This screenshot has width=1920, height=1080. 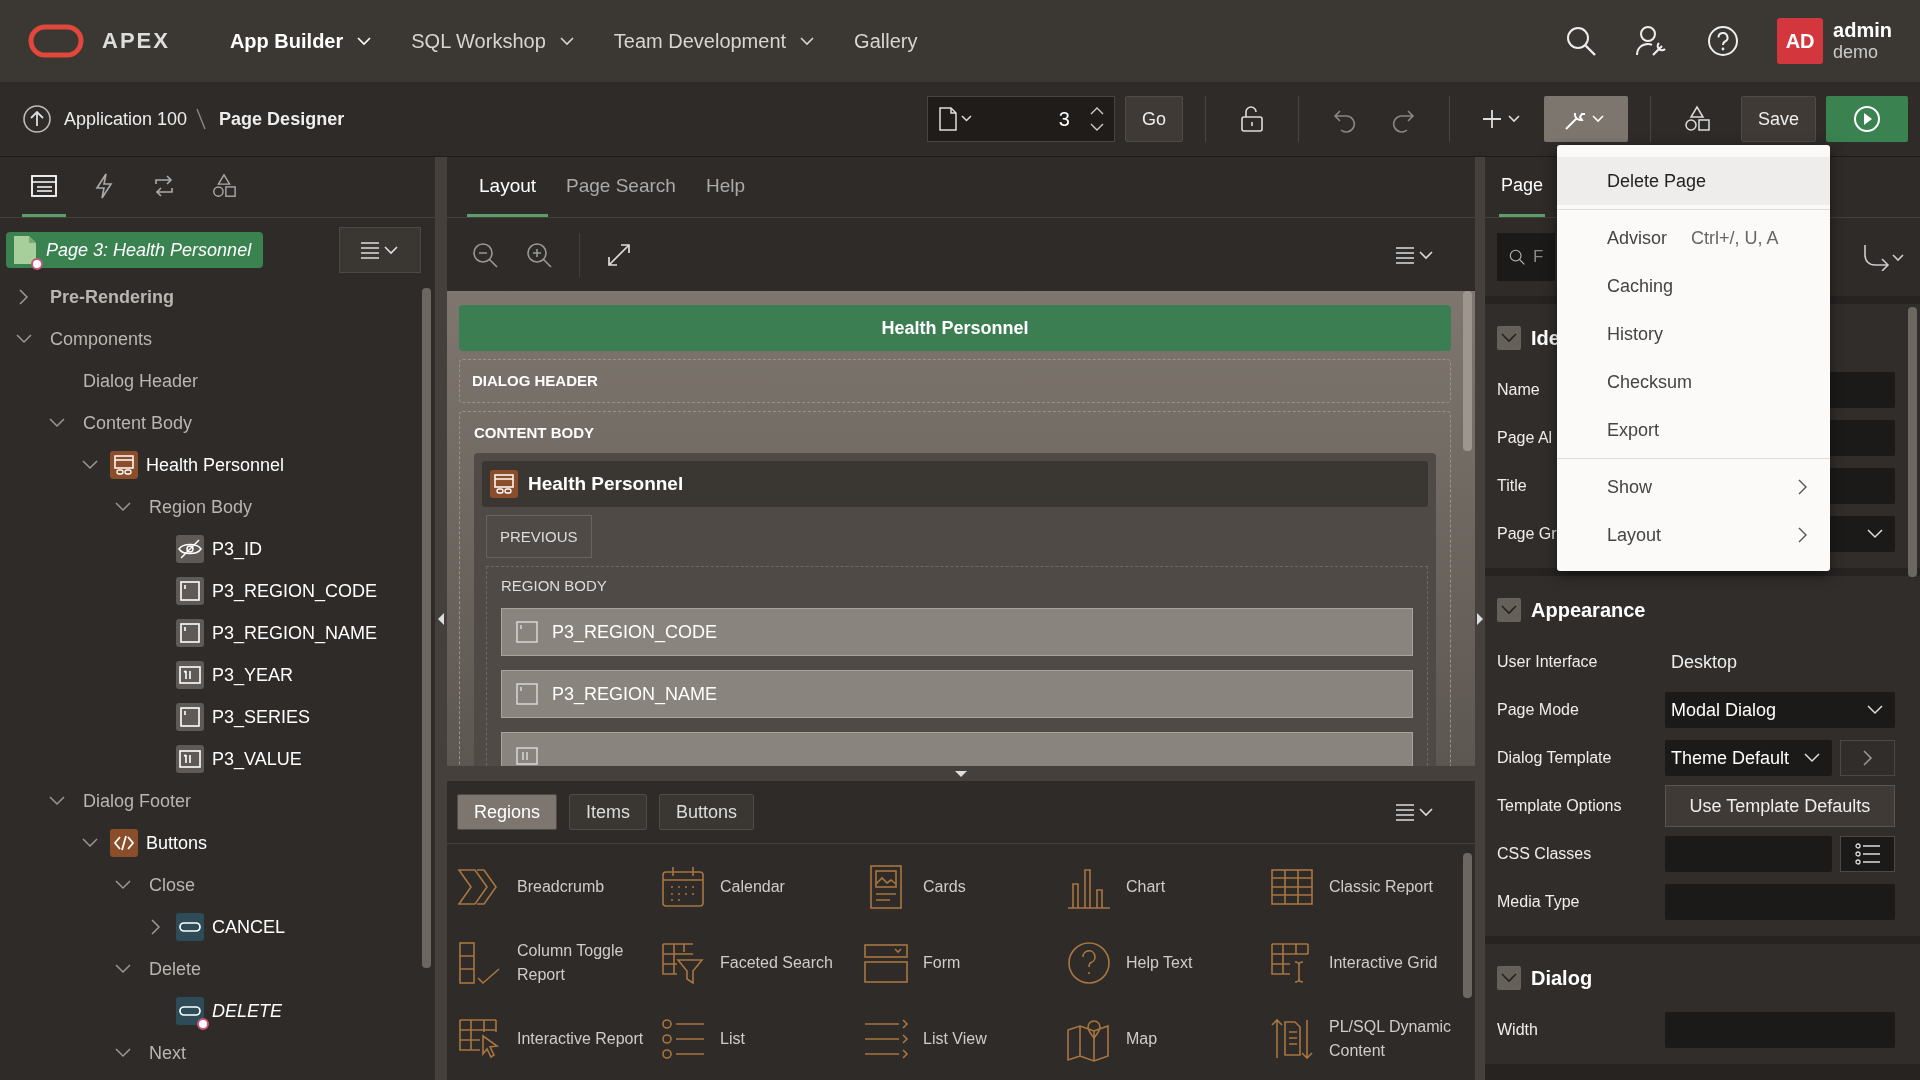 What do you see at coordinates (707, 812) in the screenshot?
I see `gallery-tab: Buttons` at bounding box center [707, 812].